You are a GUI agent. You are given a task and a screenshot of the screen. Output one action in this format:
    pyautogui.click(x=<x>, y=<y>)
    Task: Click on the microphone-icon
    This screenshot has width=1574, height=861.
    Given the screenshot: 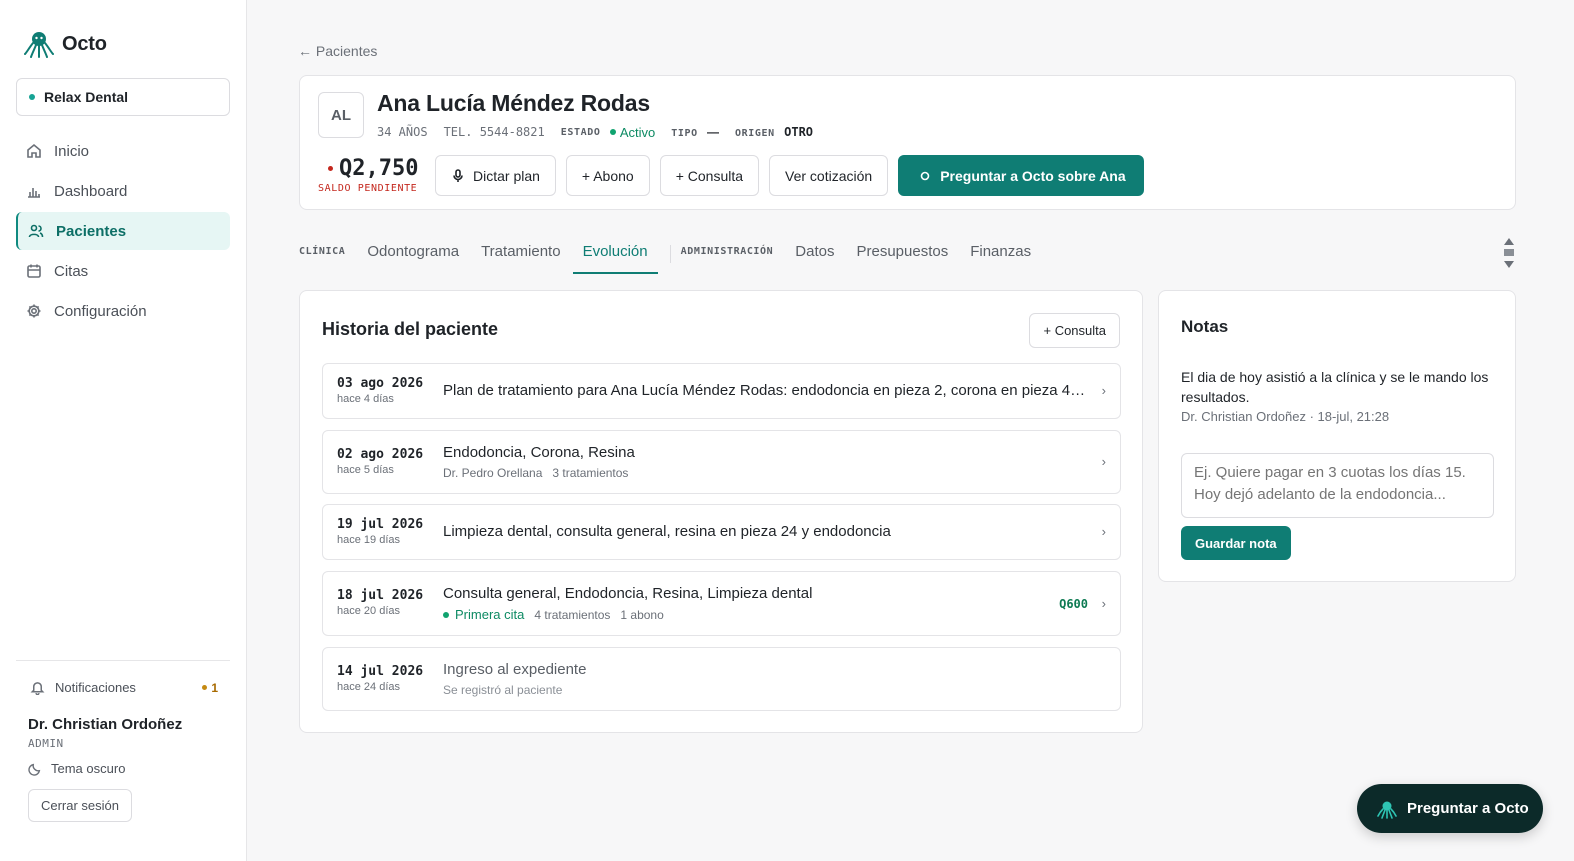 What is the action you would take?
    pyautogui.click(x=458, y=175)
    